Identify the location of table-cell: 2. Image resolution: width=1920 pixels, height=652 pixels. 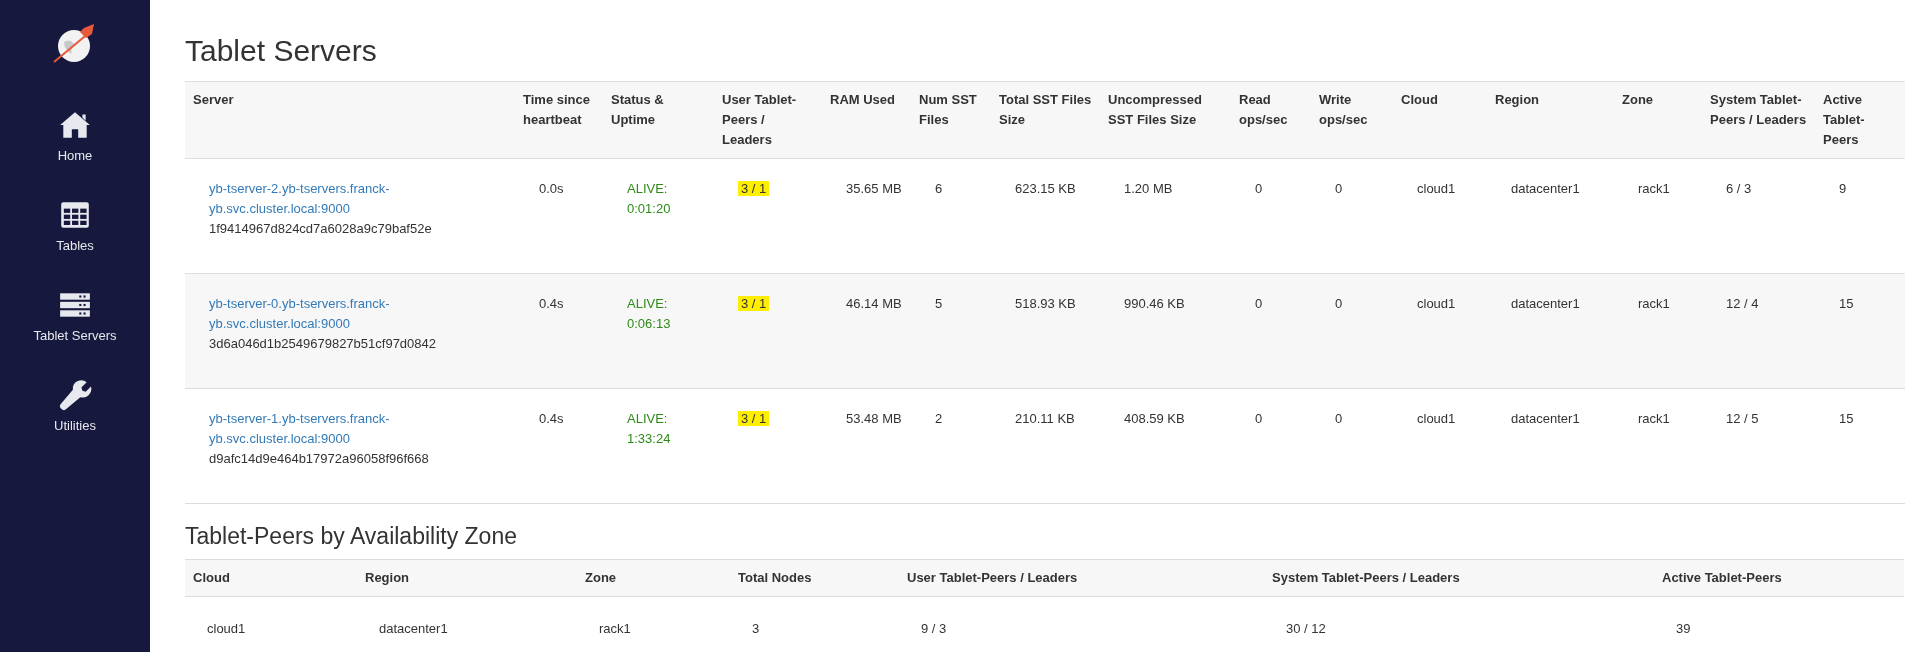
(939, 418).